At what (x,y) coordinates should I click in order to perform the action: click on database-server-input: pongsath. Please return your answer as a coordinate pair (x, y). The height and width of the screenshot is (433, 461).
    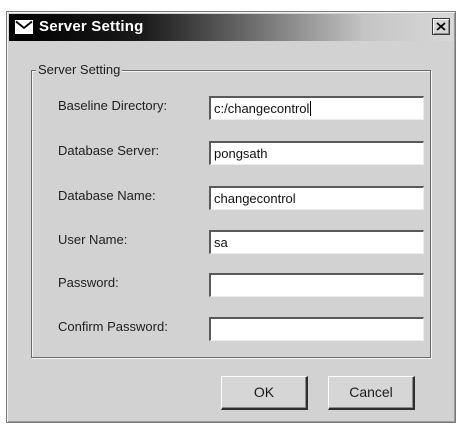
    Looking at the image, I should click on (316, 153).